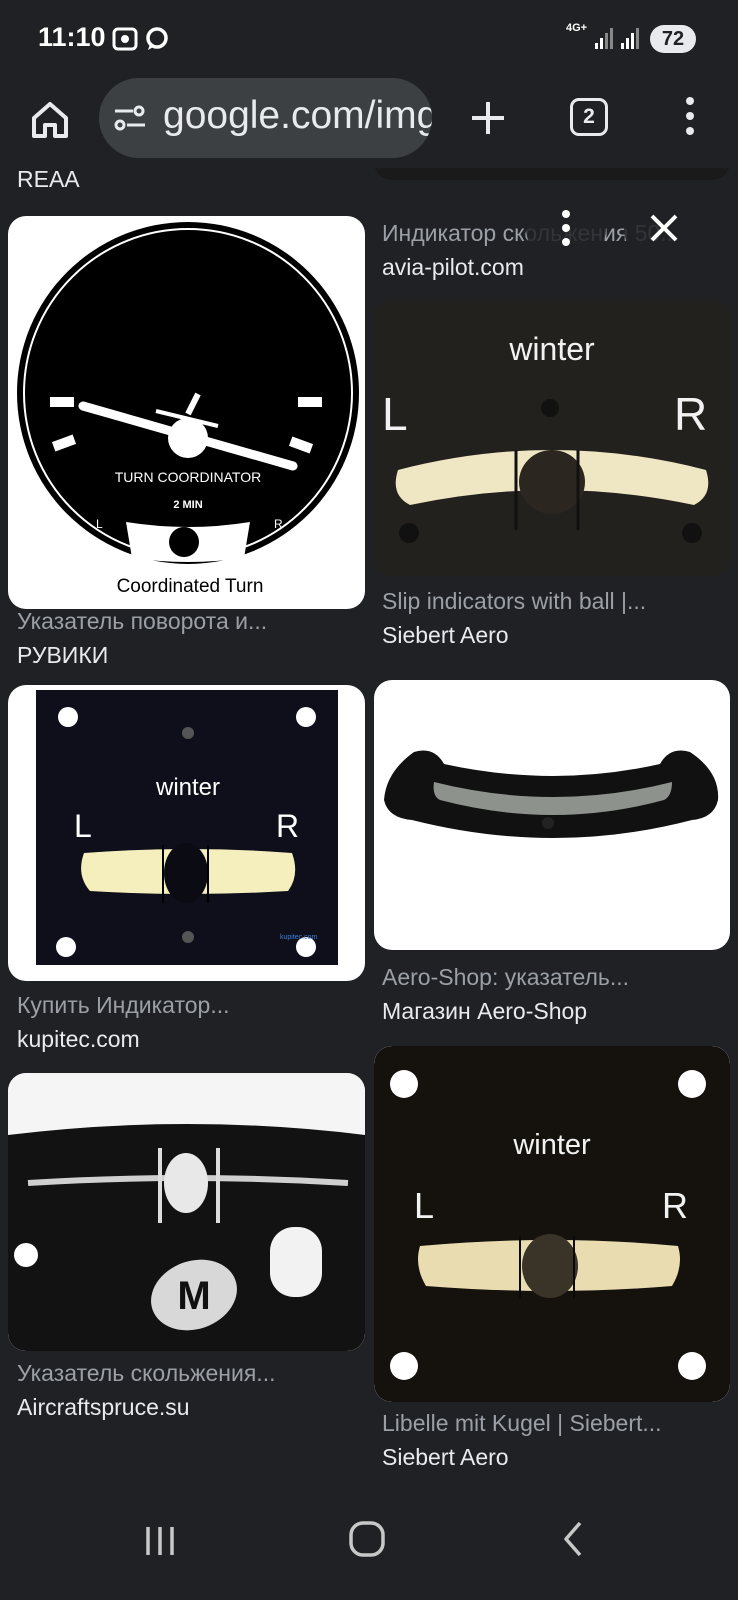 Image resolution: width=738 pixels, height=1600 pixels. I want to click on slip-indicator-image: winter L R, so click(552, 438).